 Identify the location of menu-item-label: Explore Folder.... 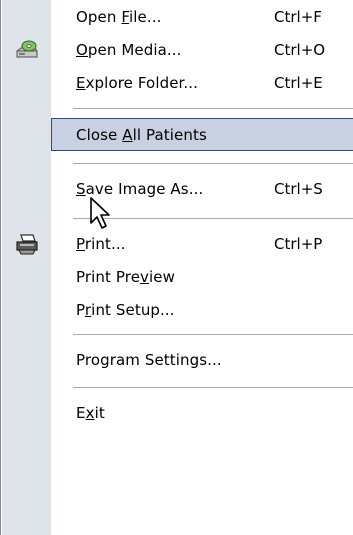
(137, 83).